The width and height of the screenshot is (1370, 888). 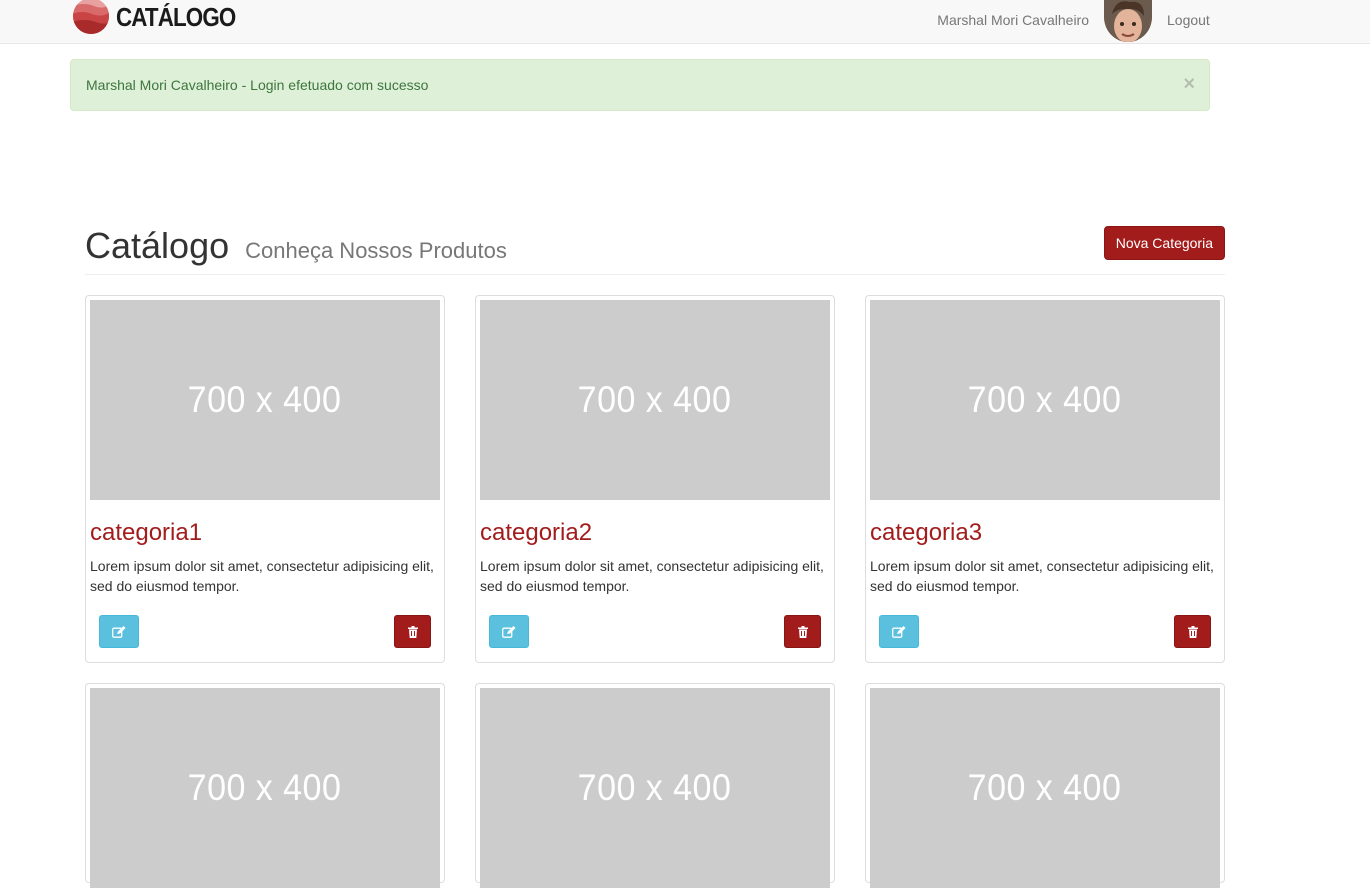 I want to click on card-title: categoria2, so click(x=655, y=533).